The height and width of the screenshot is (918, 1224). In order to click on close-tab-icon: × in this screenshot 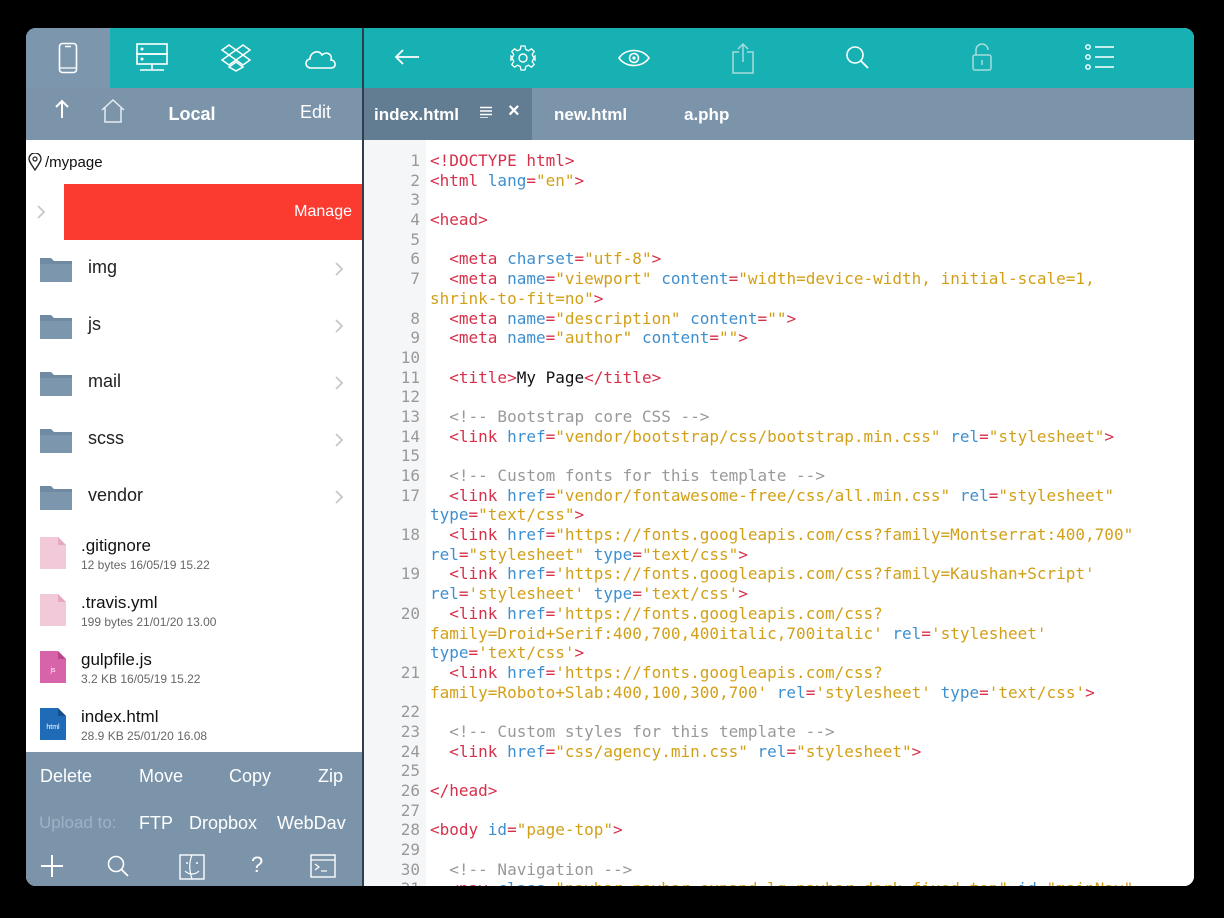, I will do `click(514, 111)`.